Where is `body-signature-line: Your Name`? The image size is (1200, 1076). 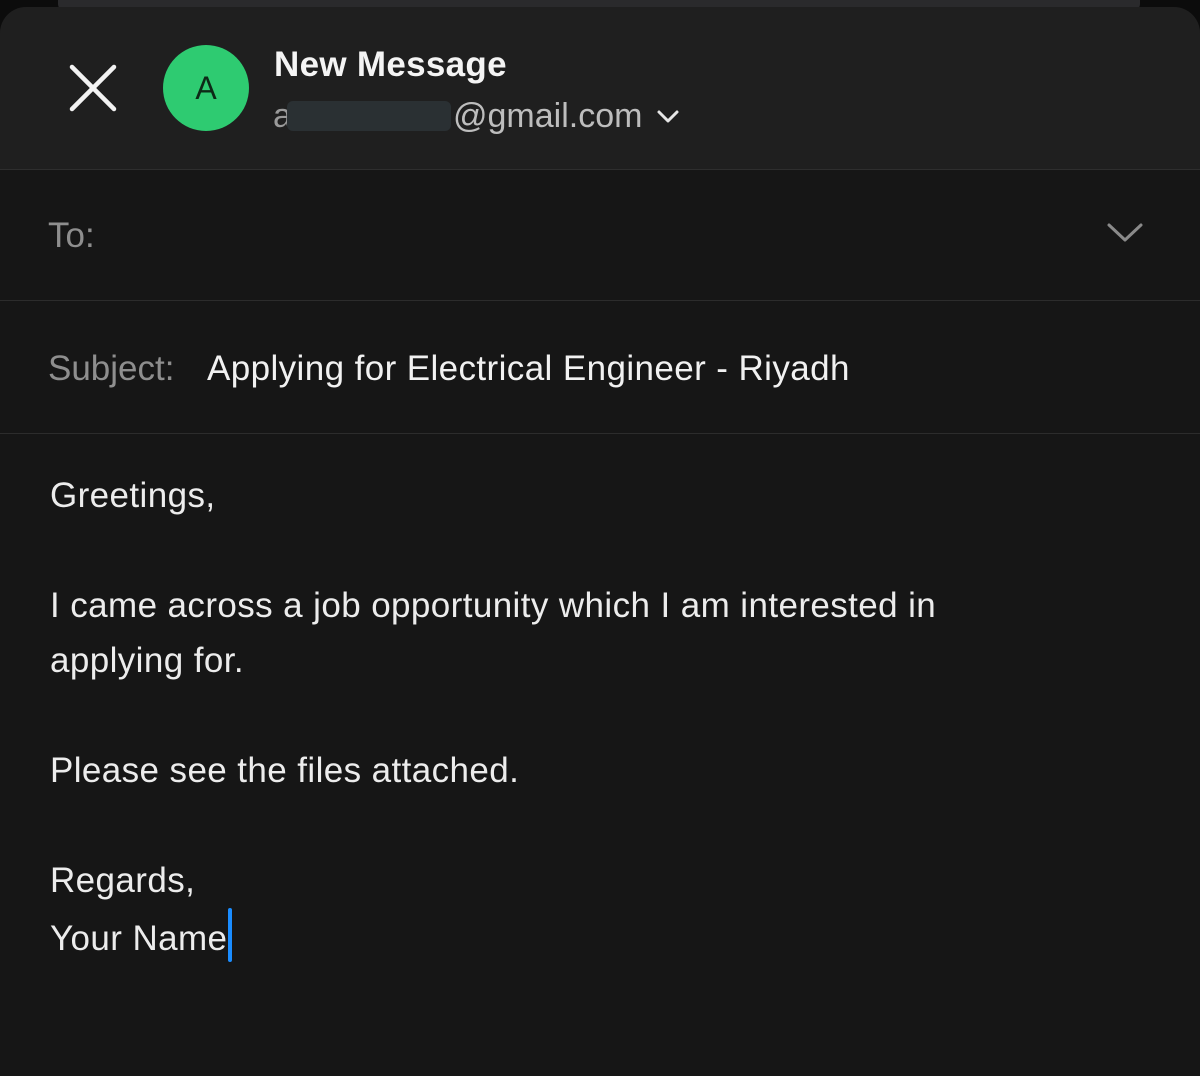 body-signature-line: Your Name is located at coordinates (550, 937).